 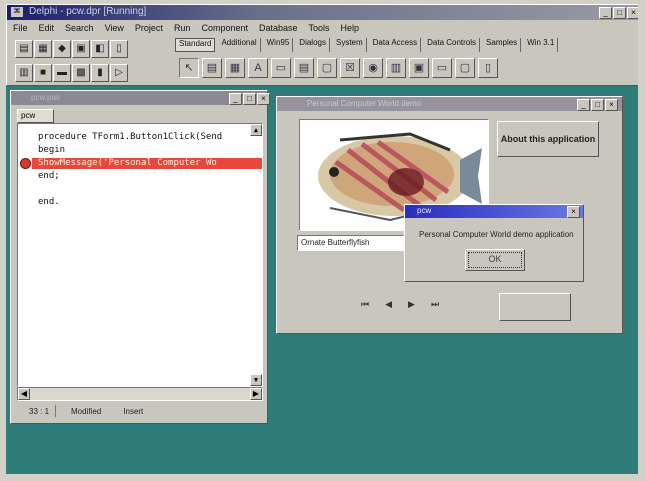 I want to click on combobox-icon: ▣, so click(x=419, y=68).